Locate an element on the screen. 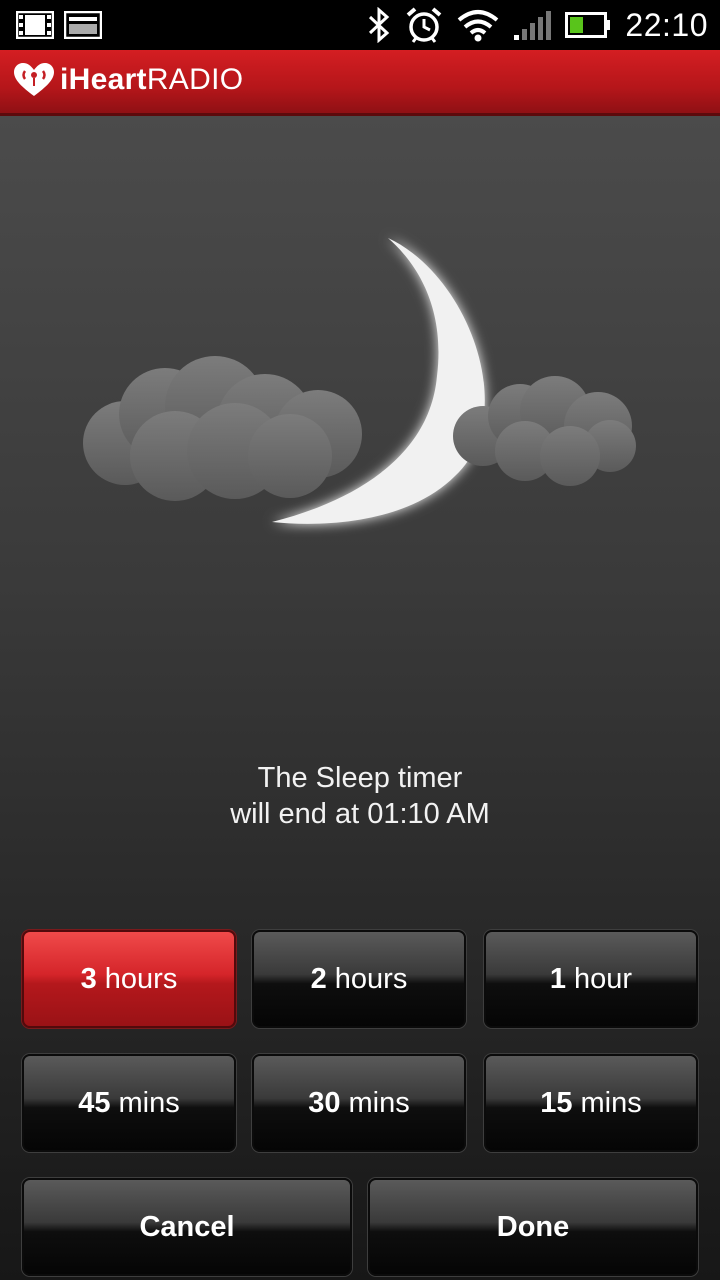 This screenshot has height=1280, width=720. cloud-icon is located at coordinates (222, 428).